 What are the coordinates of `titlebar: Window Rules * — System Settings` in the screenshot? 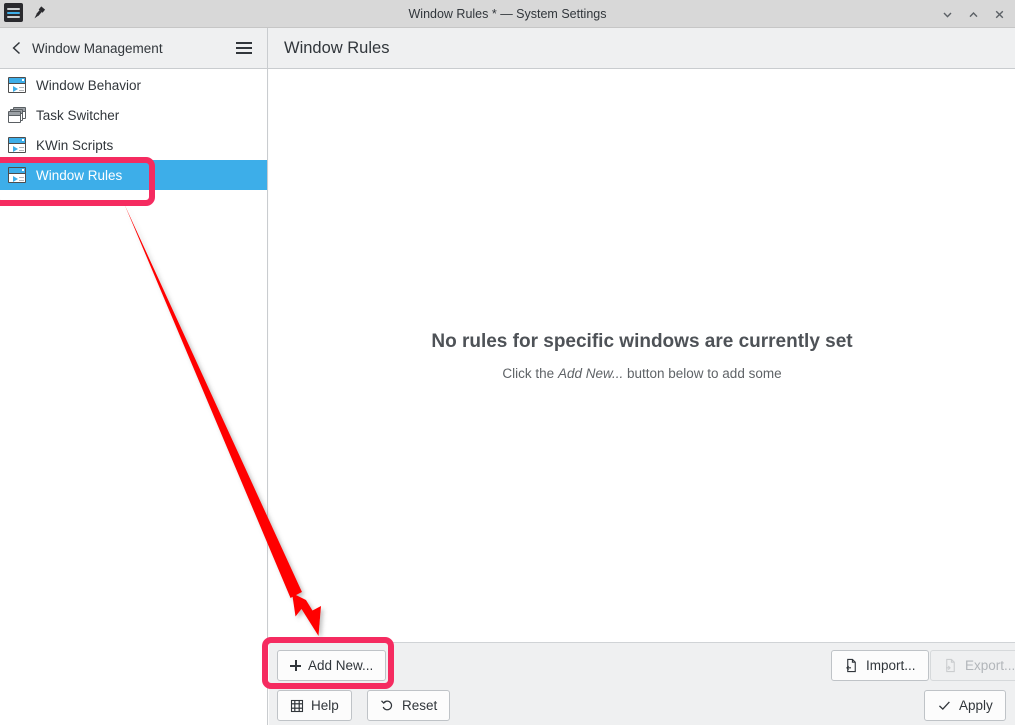 It's located at (507, 14).